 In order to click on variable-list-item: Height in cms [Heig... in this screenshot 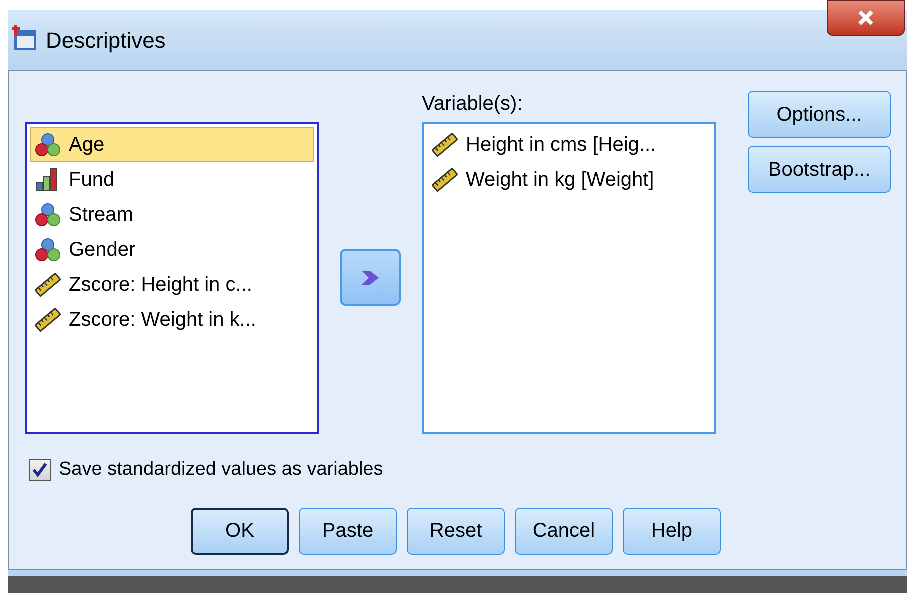, I will do `click(569, 144)`.